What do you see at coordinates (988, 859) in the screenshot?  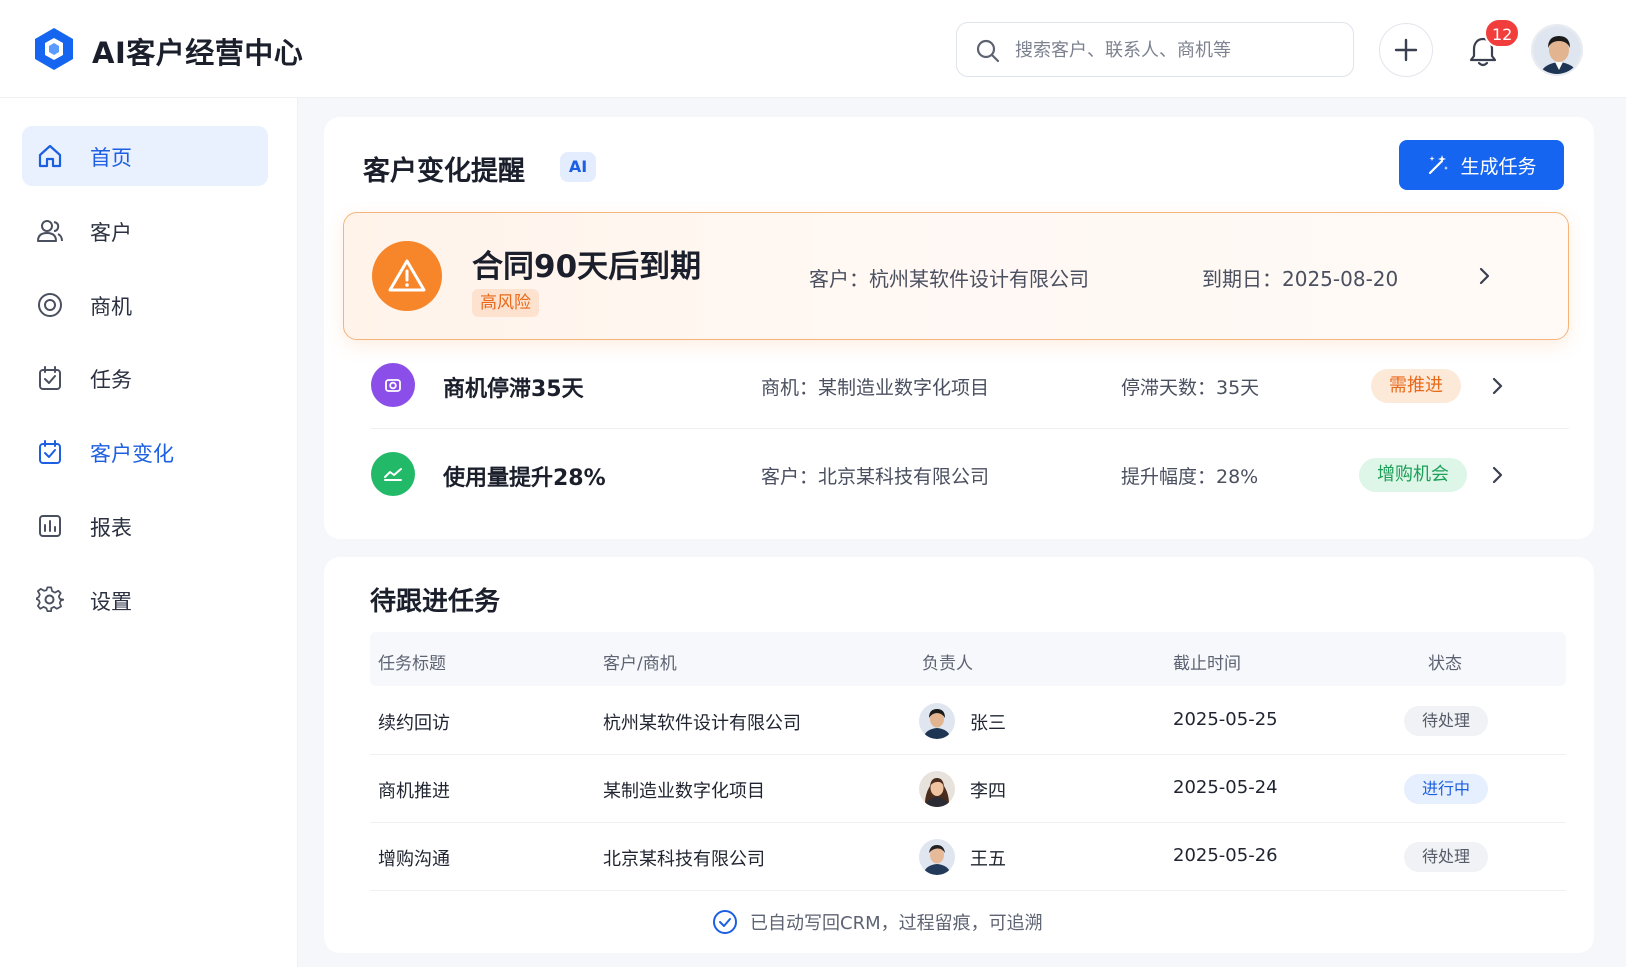 I see `task-owner: 王五` at bounding box center [988, 859].